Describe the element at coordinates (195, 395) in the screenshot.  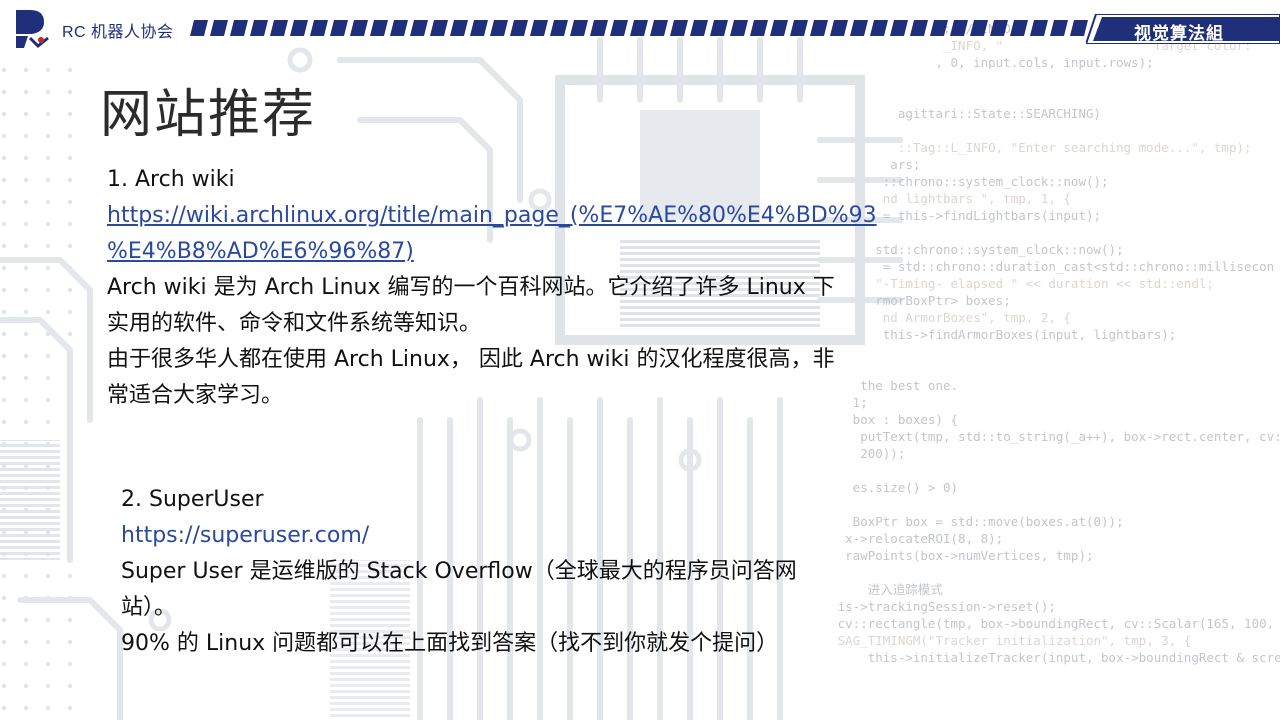
I see `item-description-line: 常适合大家学习。` at that location.